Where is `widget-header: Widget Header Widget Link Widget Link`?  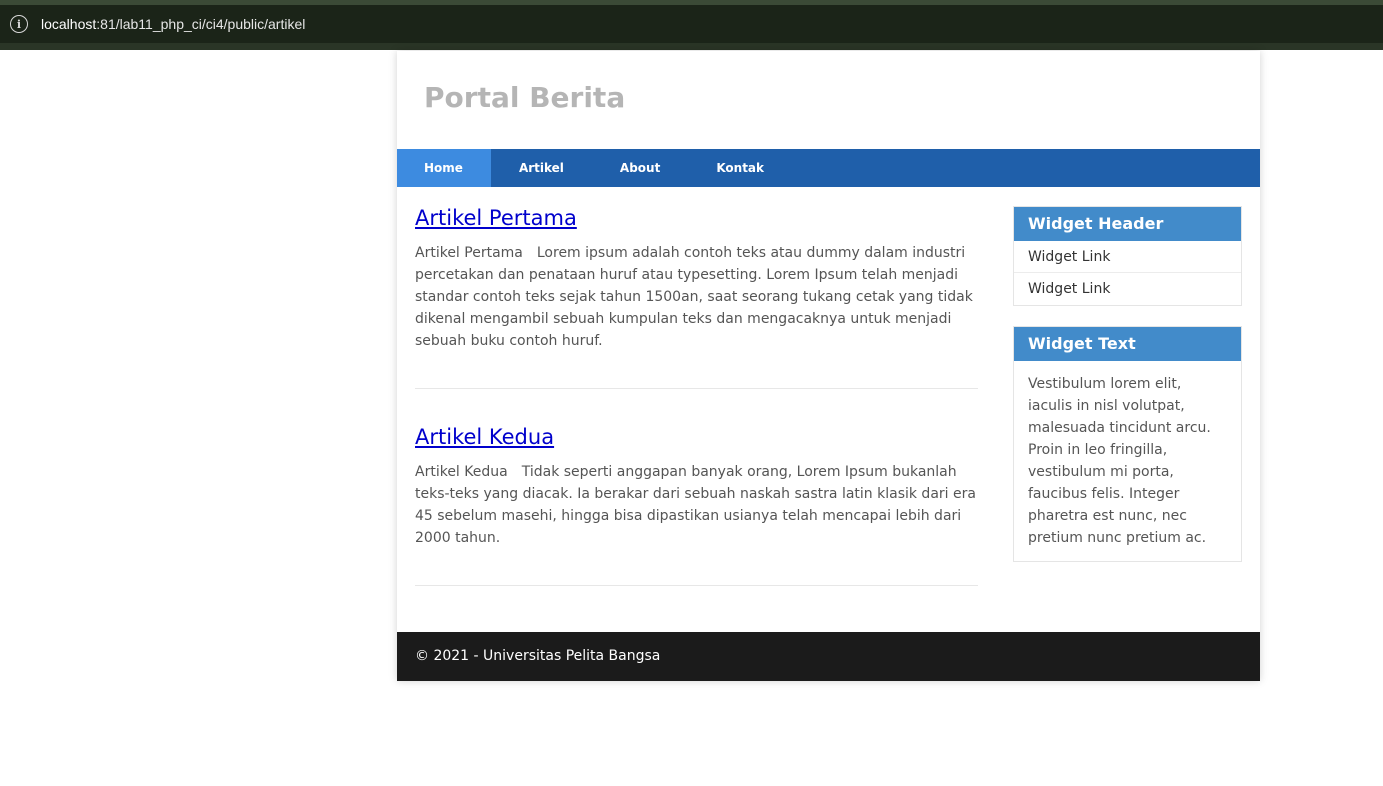
widget-header: Widget Header Widget Link Widget Link is located at coordinates (1127, 256).